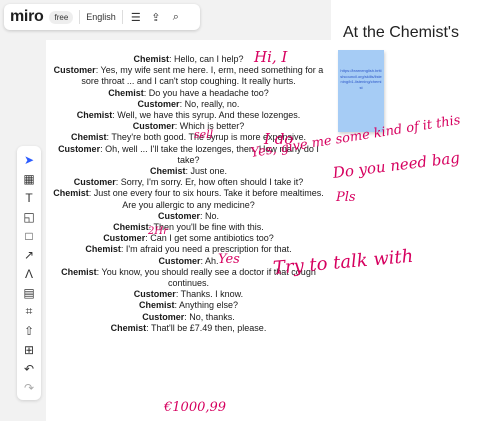 This screenshot has height=421, width=483. What do you see at coordinates (188, 317) in the screenshot?
I see `dialogue-line: Customer: No, thanks.` at bounding box center [188, 317].